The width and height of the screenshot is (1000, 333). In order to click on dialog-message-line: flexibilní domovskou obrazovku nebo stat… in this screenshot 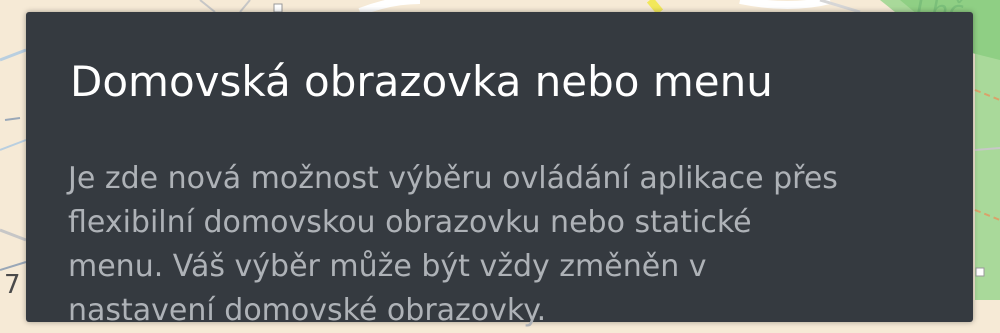, I will do `click(410, 222)`.